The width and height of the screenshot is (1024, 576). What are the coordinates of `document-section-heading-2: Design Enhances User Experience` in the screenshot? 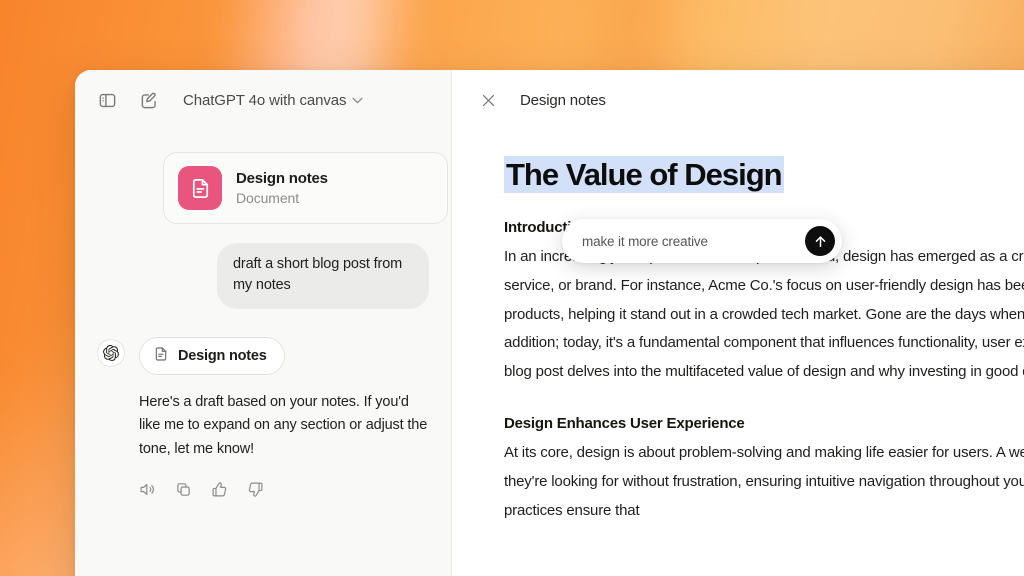 It's located at (624, 424).